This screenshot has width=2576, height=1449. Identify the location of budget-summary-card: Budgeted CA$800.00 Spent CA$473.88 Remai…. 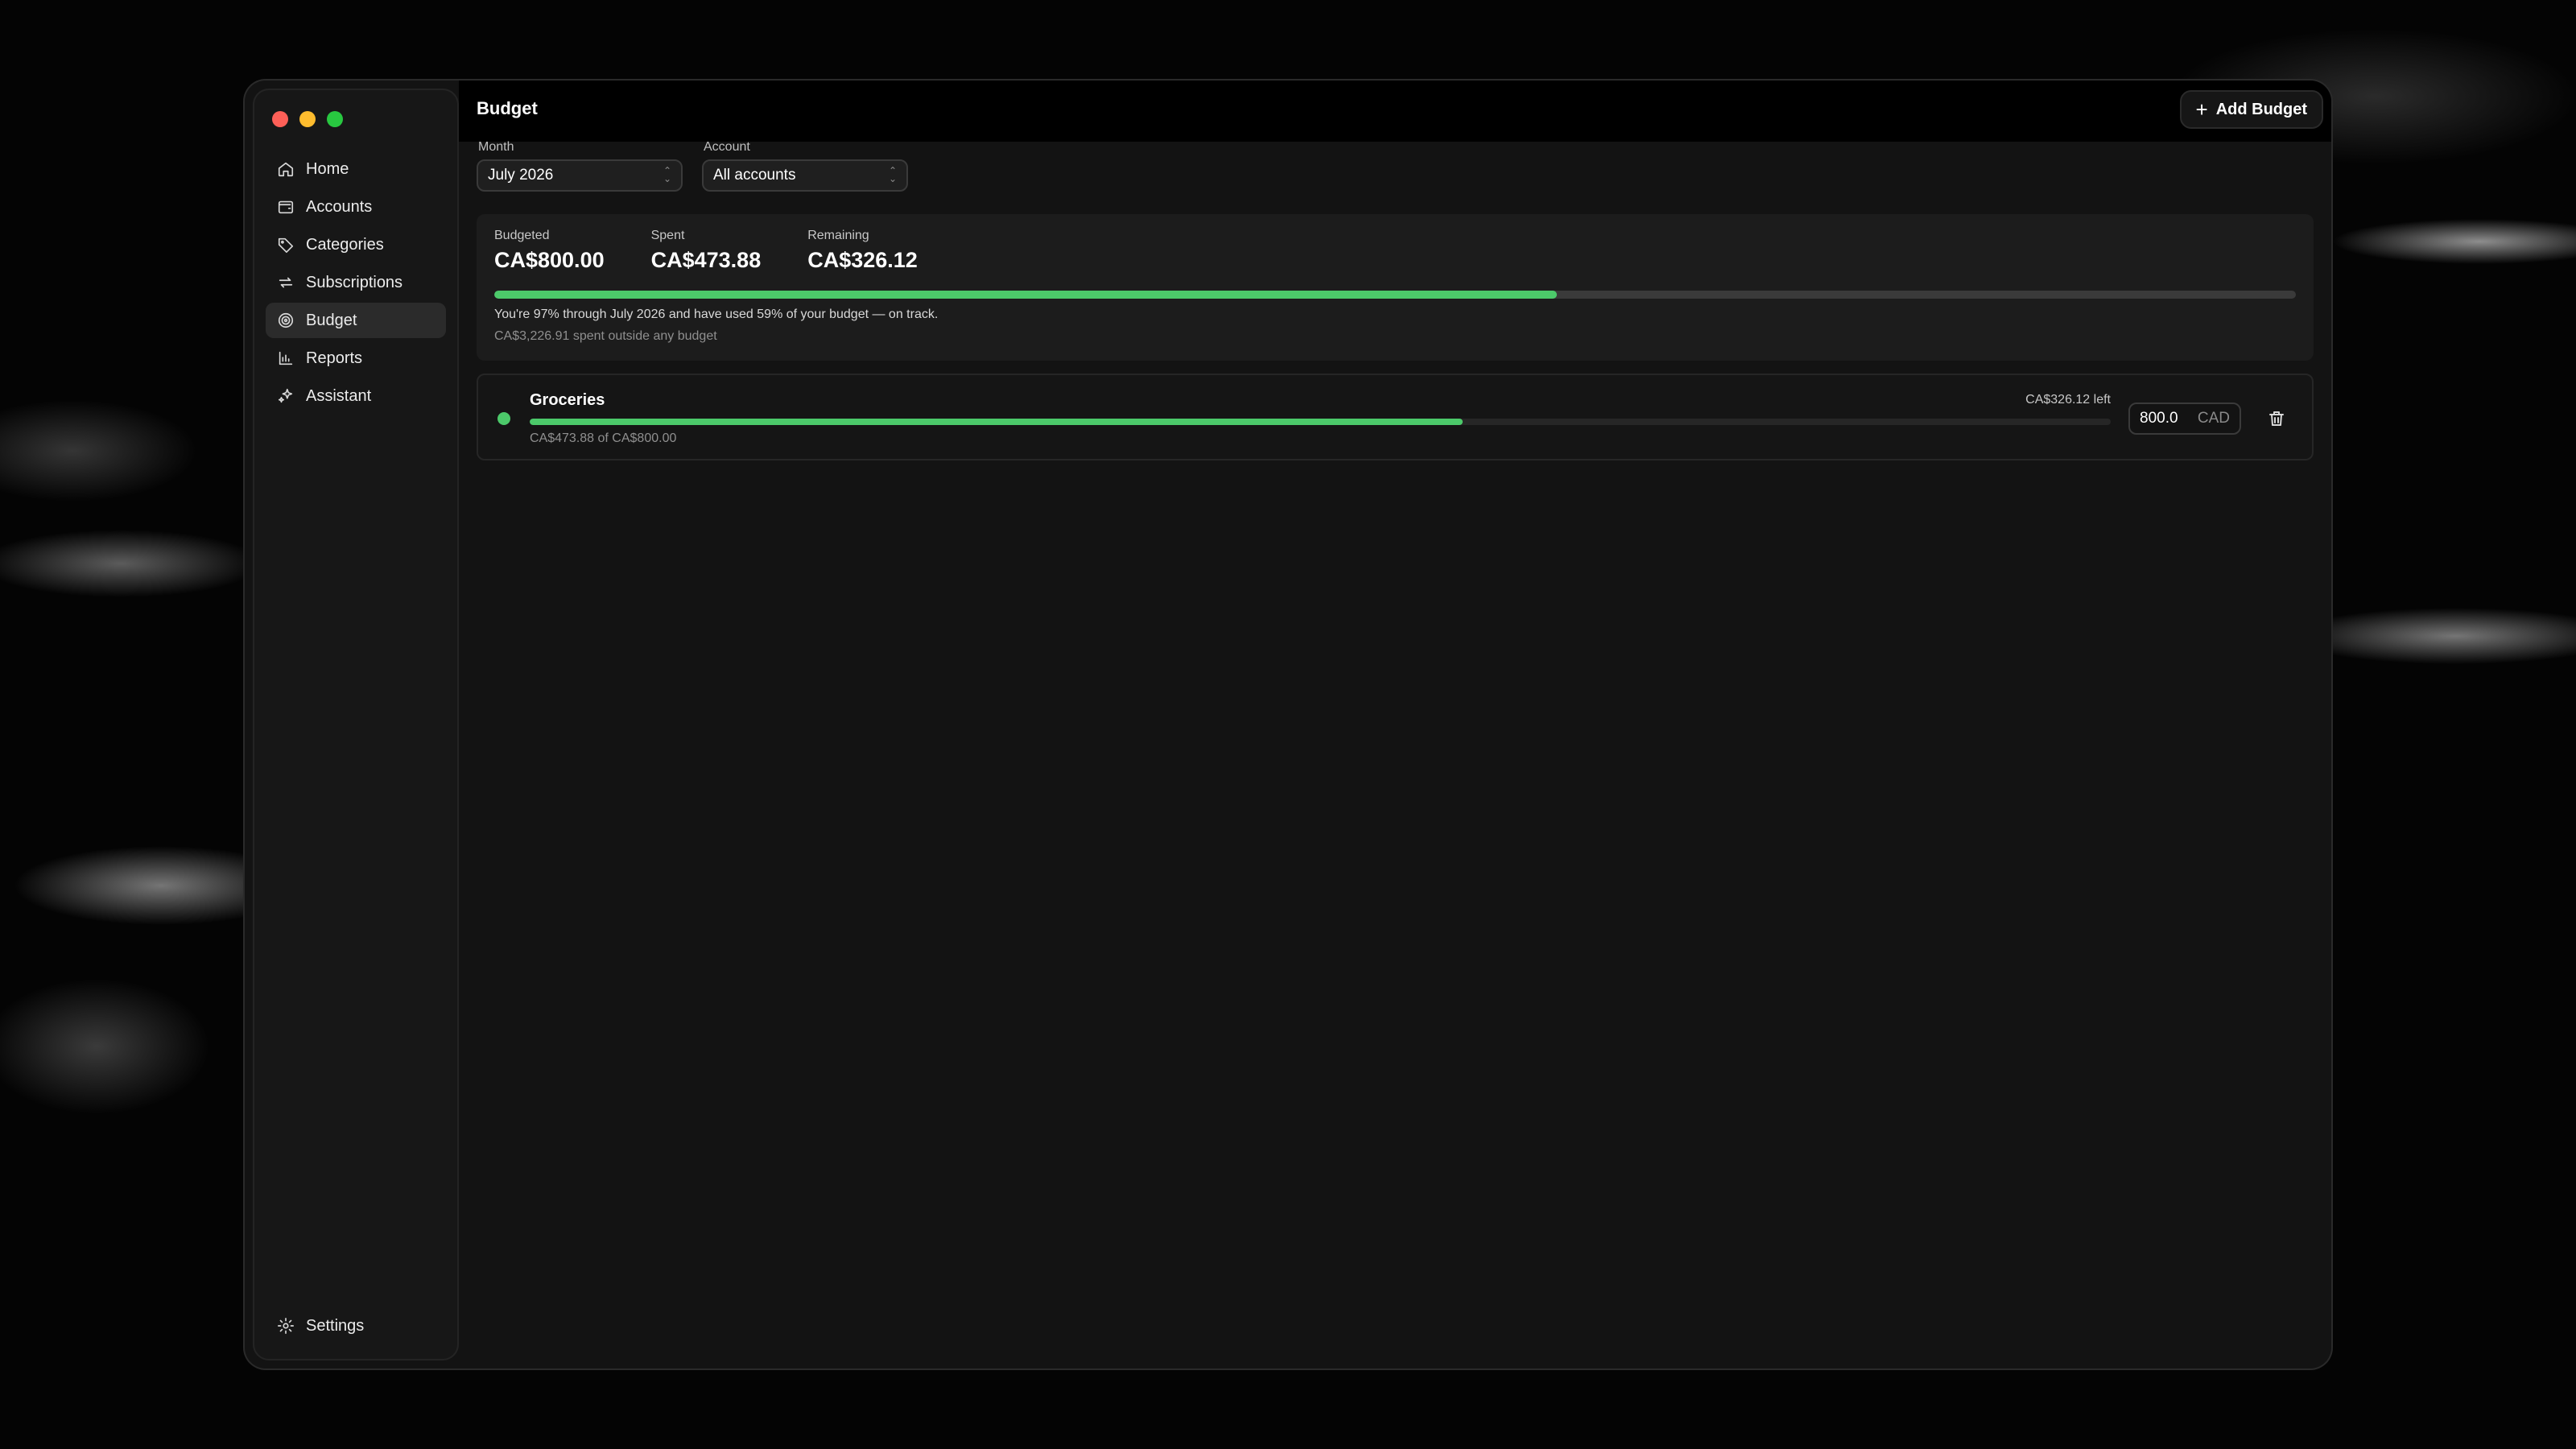
(1395, 287).